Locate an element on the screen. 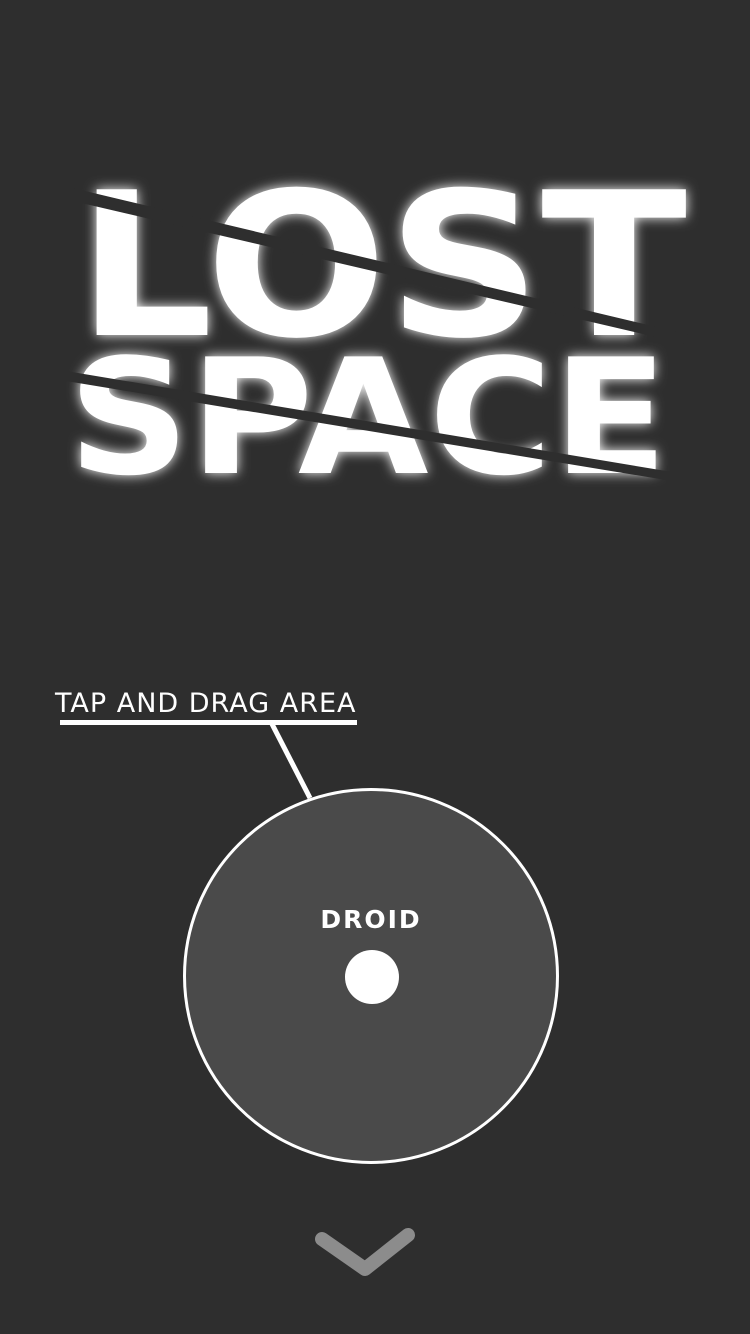  hint-label: TAP AND DRAG AREA is located at coordinates (206, 703).